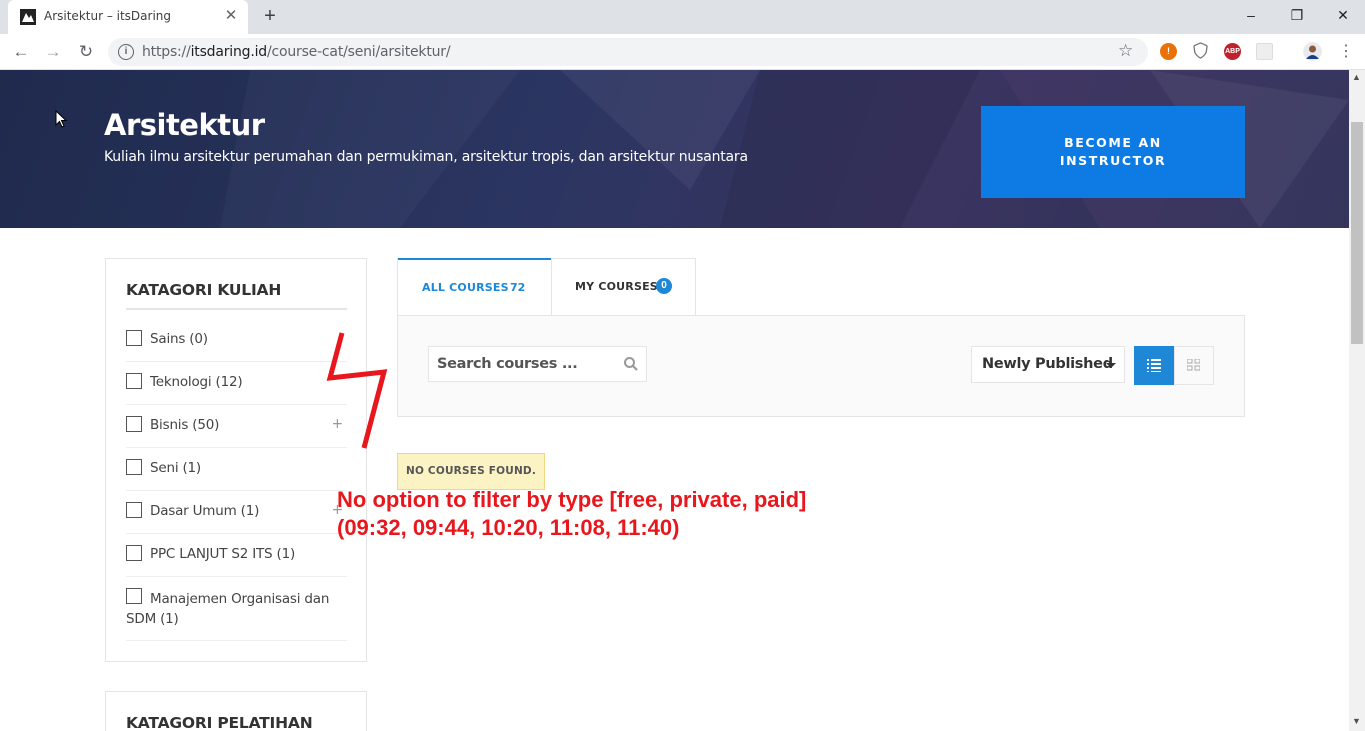  I want to click on search-box, so click(537, 364).